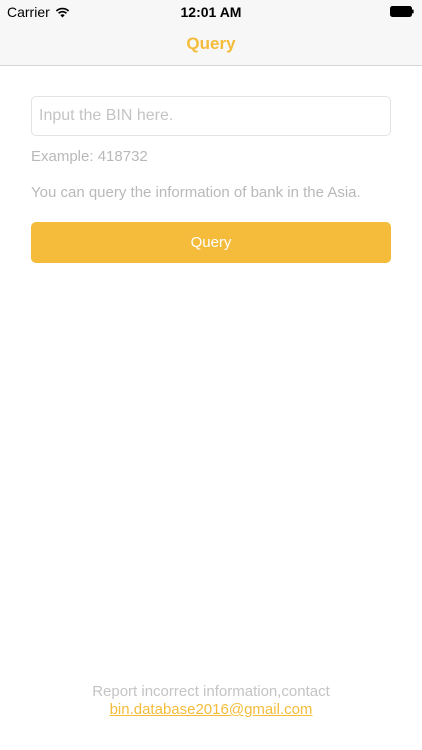 The image size is (422, 750). I want to click on page-title: Query, so click(211, 43).